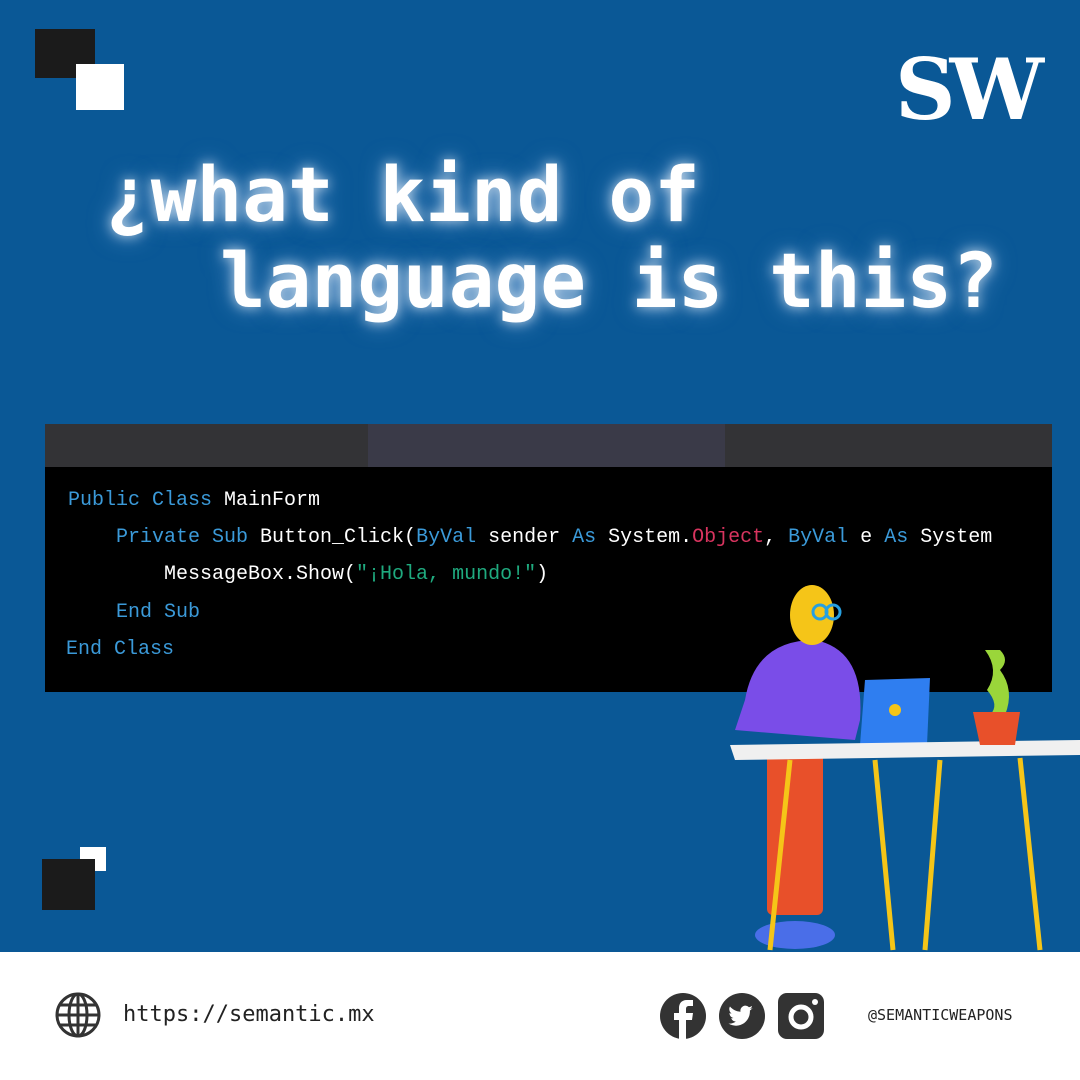 The height and width of the screenshot is (1080, 1080). Describe the element at coordinates (158, 537) in the screenshot. I see `code-token: Private Sub` at that location.